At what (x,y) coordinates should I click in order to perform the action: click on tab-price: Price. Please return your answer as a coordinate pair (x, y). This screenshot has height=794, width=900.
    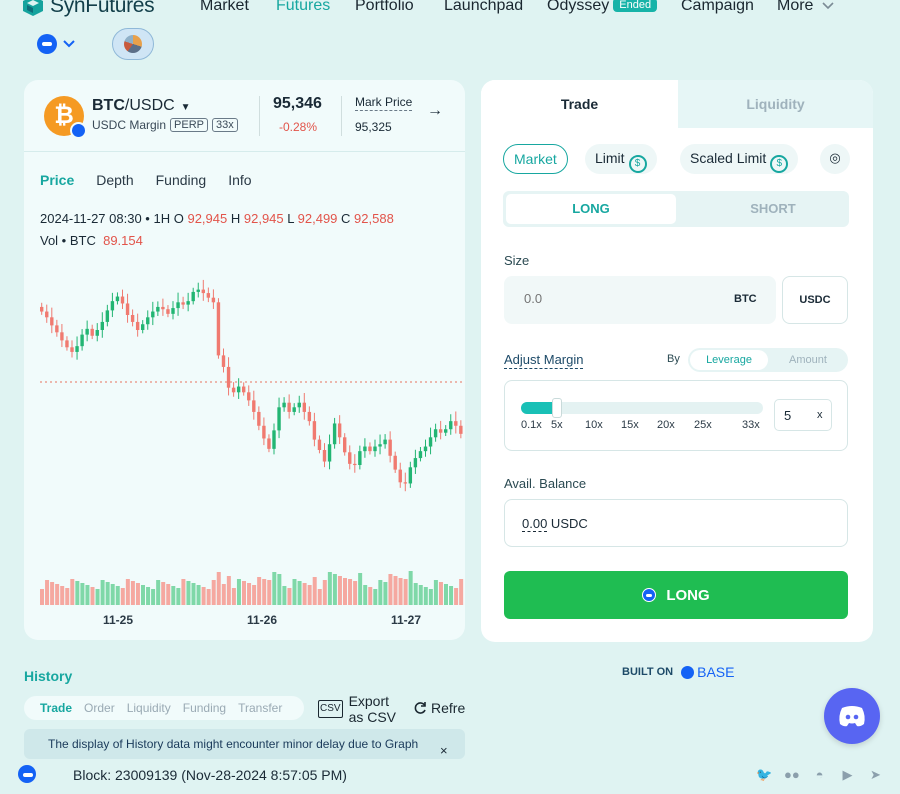
    Looking at the image, I should click on (57, 180).